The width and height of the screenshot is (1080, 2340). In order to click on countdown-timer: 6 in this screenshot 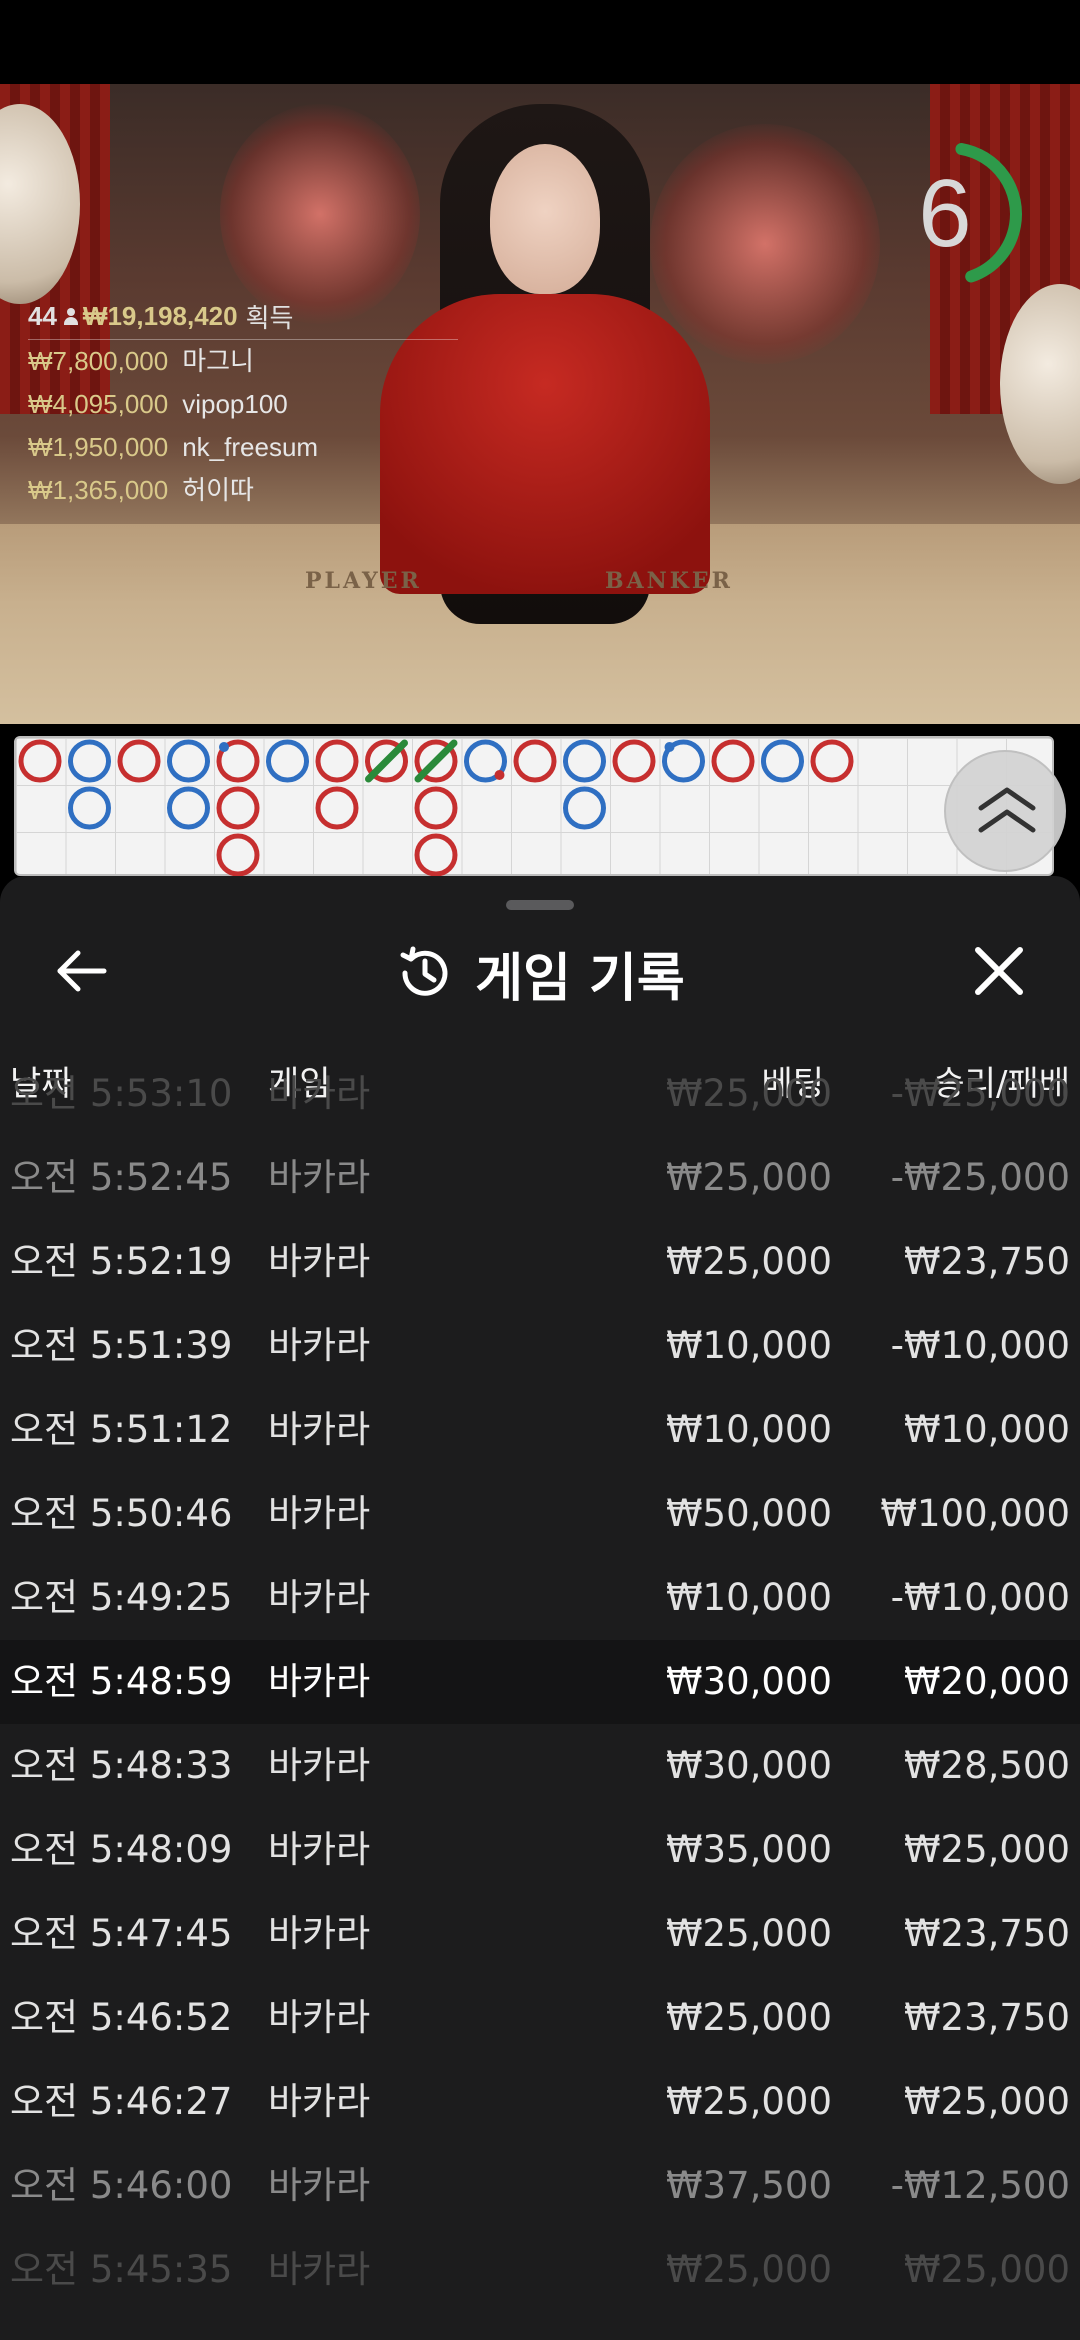, I will do `click(965, 209)`.